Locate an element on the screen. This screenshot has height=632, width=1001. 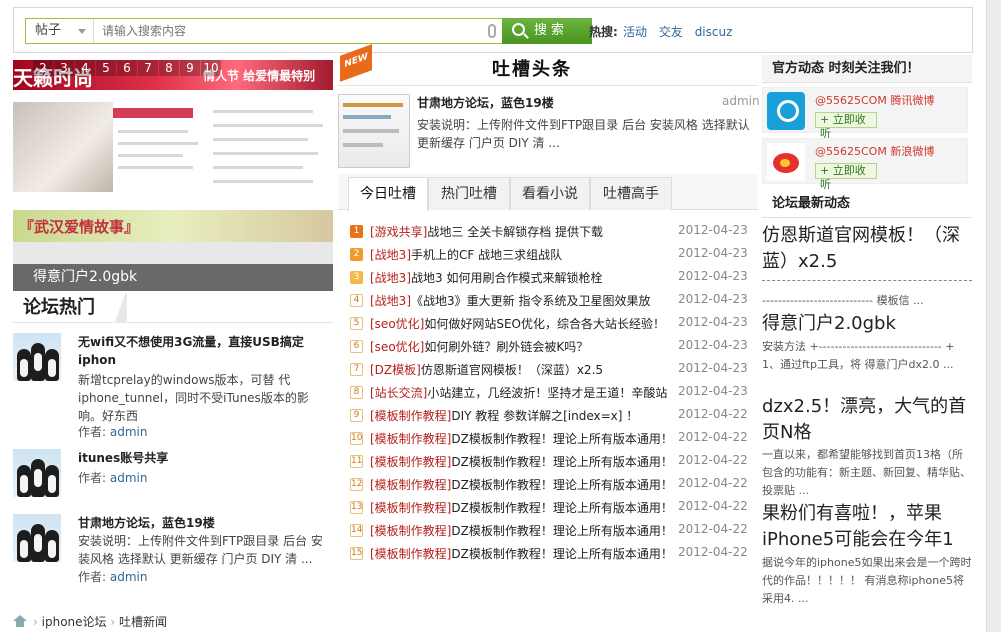
search-button: 搜索 is located at coordinates (547, 31).